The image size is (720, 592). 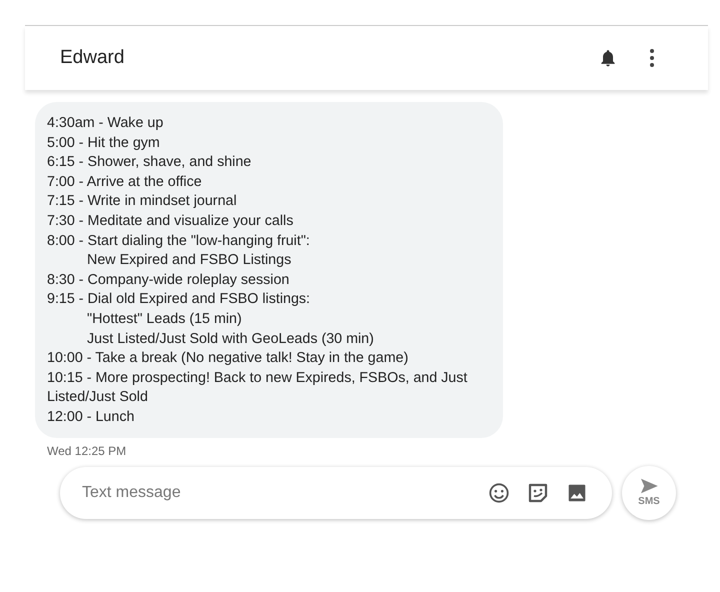 I want to click on message-line: 8:30 - Company-wide roleplay session, so click(x=168, y=280).